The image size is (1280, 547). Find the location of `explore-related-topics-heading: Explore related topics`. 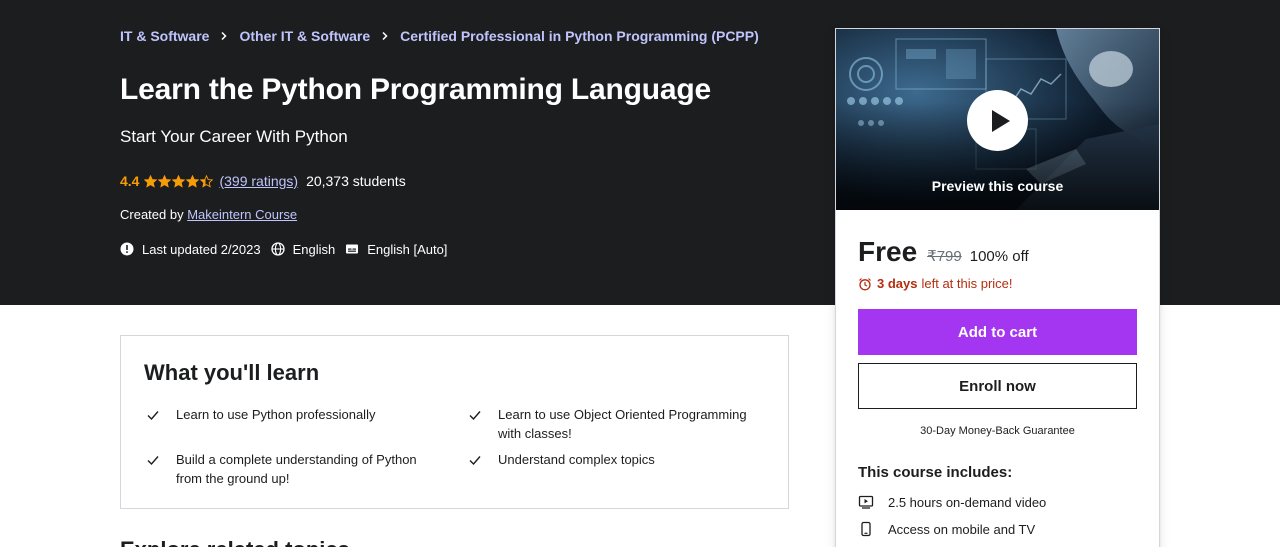

explore-related-topics-heading: Explore related topics is located at coordinates (235, 542).